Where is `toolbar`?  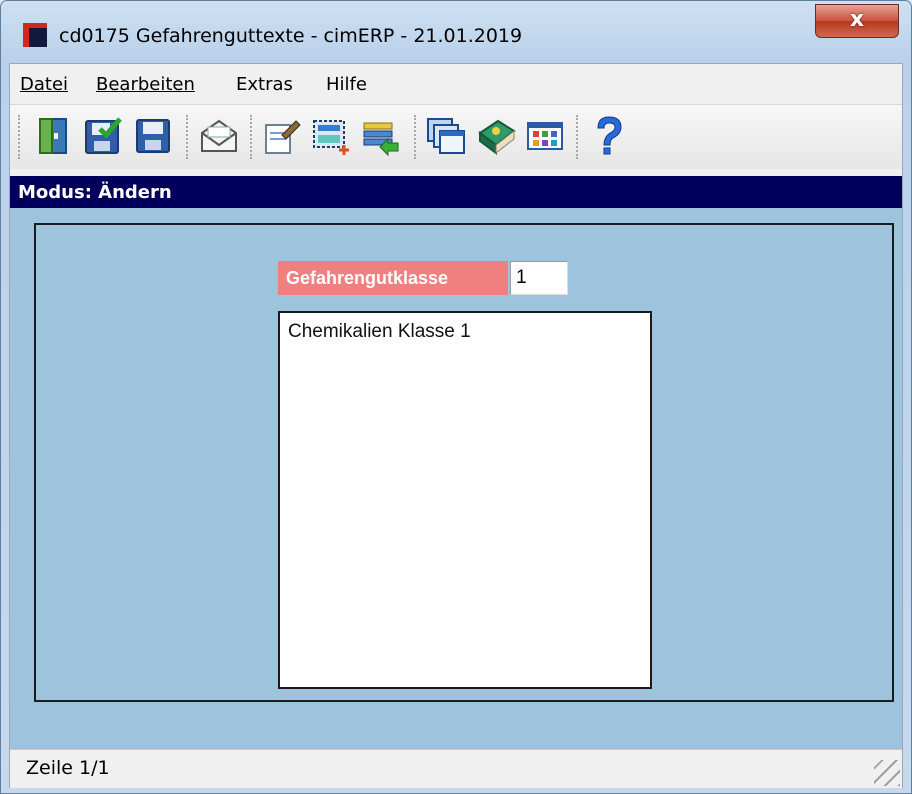 toolbar is located at coordinates (456, 136).